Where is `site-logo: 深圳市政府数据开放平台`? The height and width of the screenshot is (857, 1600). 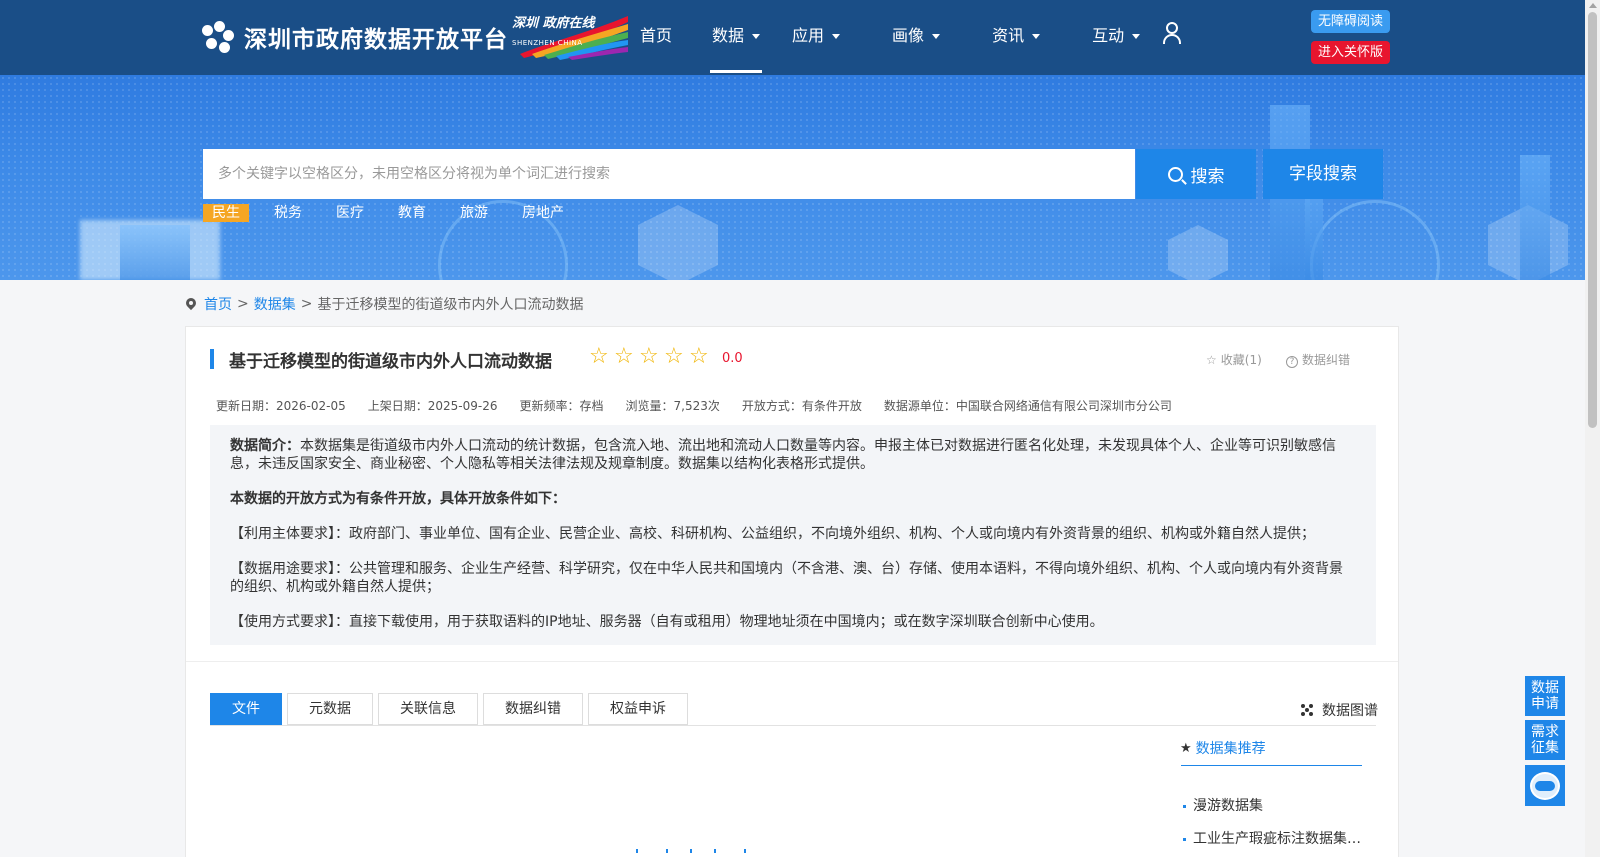
site-logo: 深圳市政府数据开放平台 is located at coordinates (355, 37).